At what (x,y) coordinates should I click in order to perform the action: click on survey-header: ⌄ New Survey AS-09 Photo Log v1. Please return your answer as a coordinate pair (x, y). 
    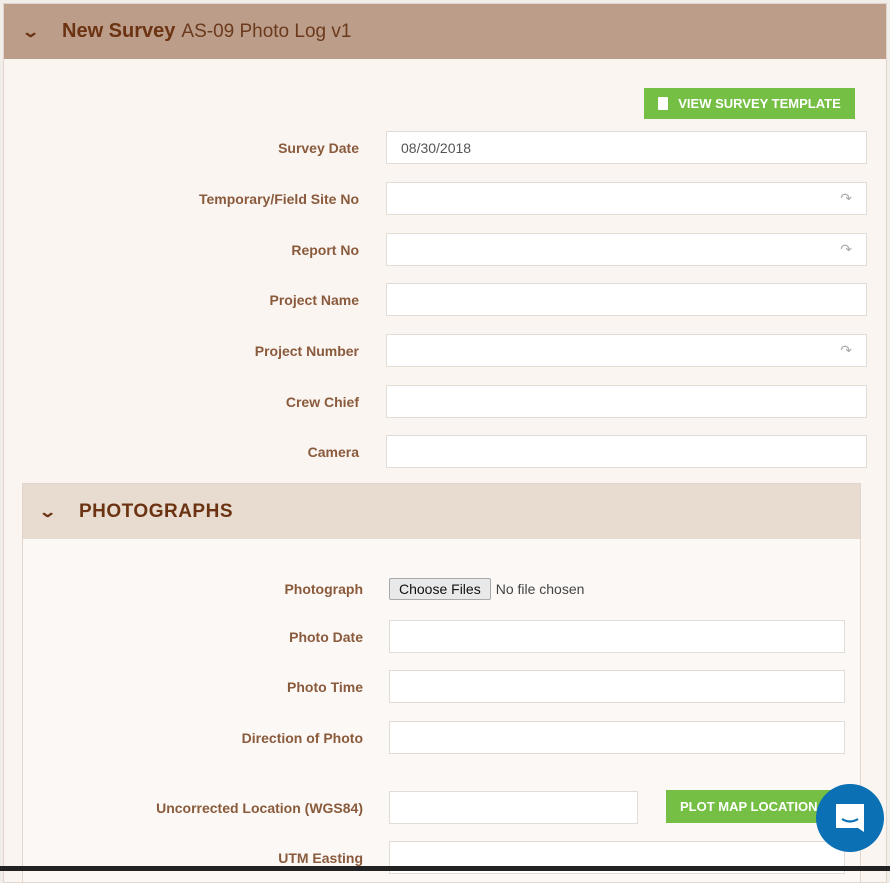
    Looking at the image, I should click on (445, 31).